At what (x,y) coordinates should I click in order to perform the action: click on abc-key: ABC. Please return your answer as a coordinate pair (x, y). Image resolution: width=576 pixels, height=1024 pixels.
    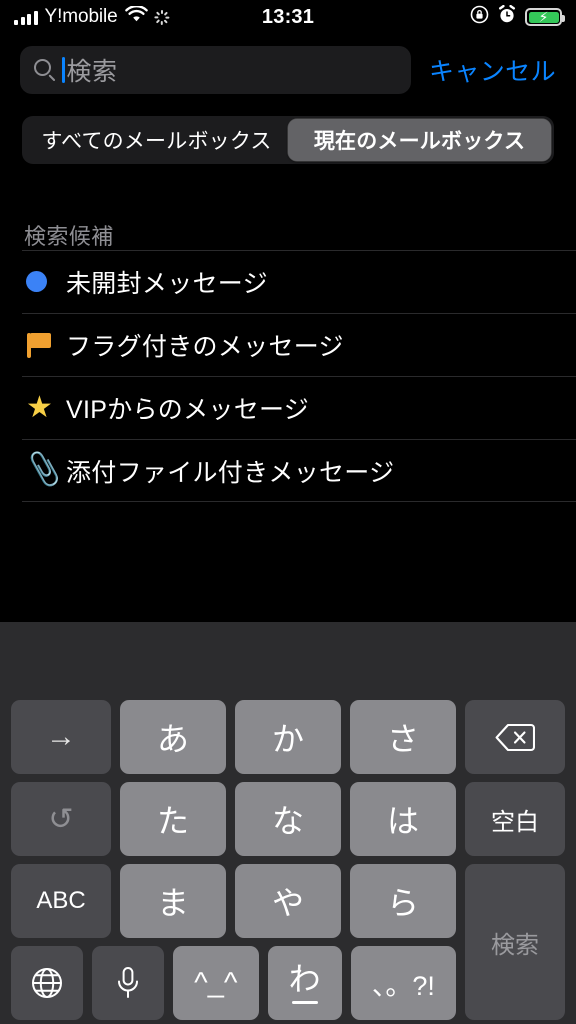
    Looking at the image, I should click on (61, 901).